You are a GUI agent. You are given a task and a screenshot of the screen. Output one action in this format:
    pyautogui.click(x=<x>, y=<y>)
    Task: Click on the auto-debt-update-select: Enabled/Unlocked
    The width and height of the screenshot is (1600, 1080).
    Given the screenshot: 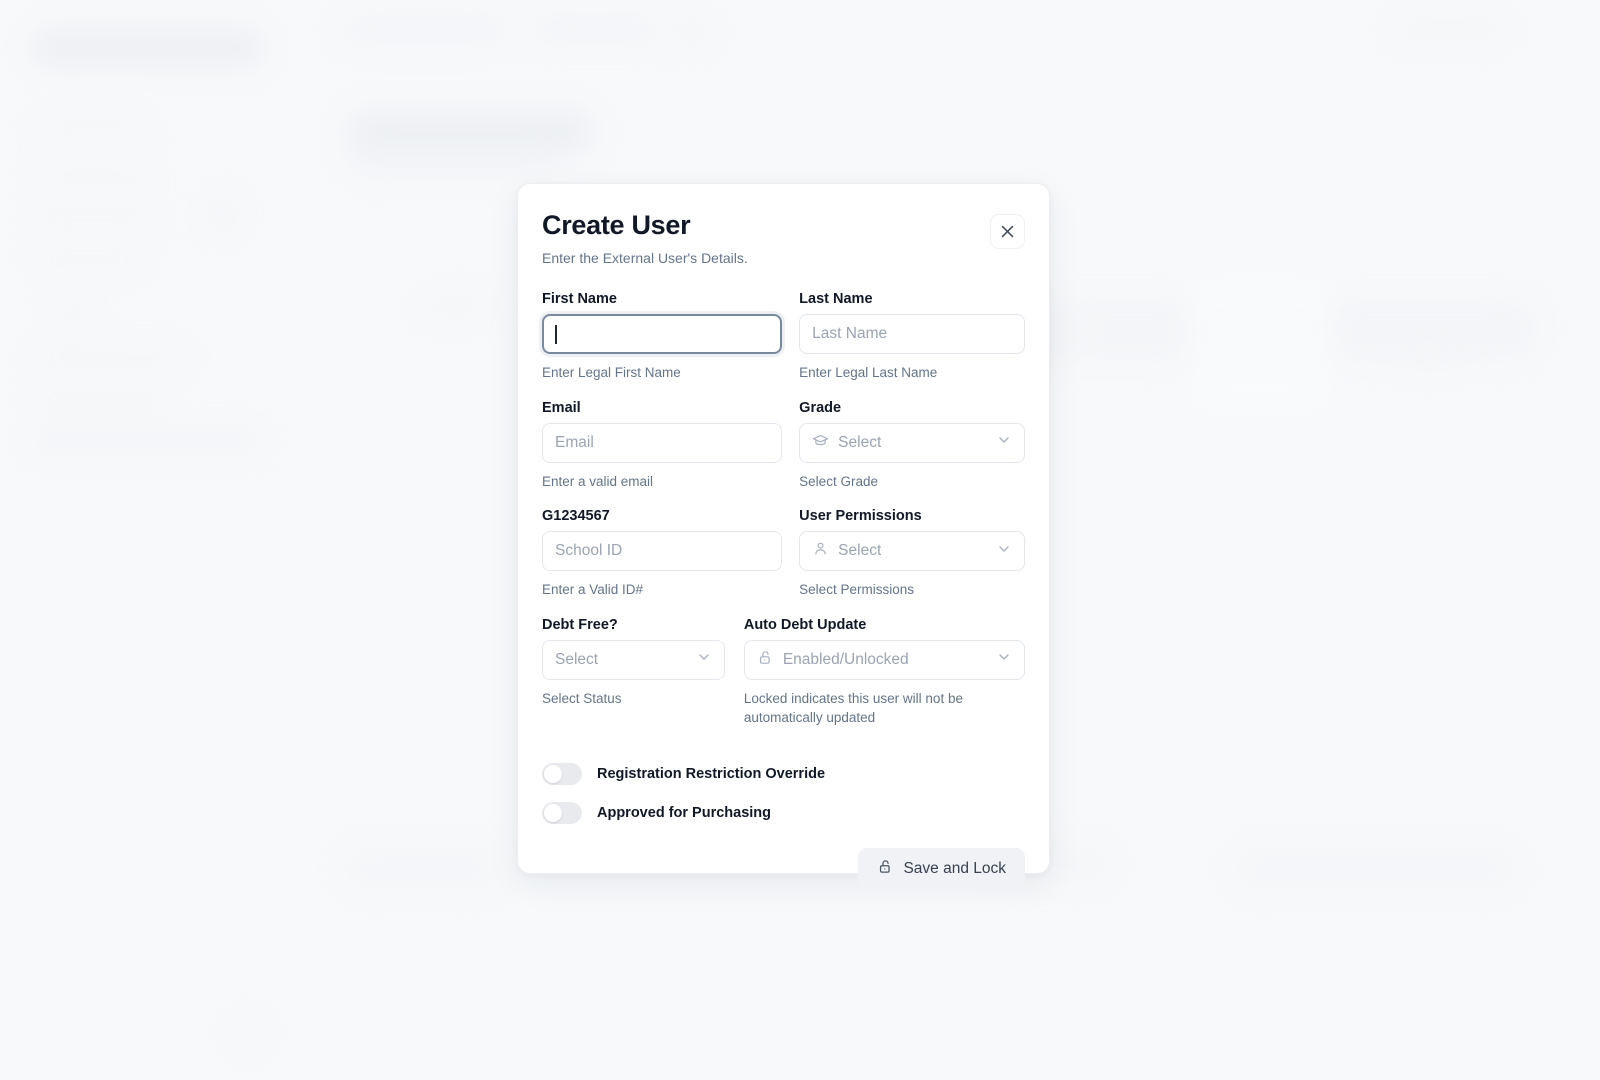 What is the action you would take?
    pyautogui.click(x=884, y=659)
    